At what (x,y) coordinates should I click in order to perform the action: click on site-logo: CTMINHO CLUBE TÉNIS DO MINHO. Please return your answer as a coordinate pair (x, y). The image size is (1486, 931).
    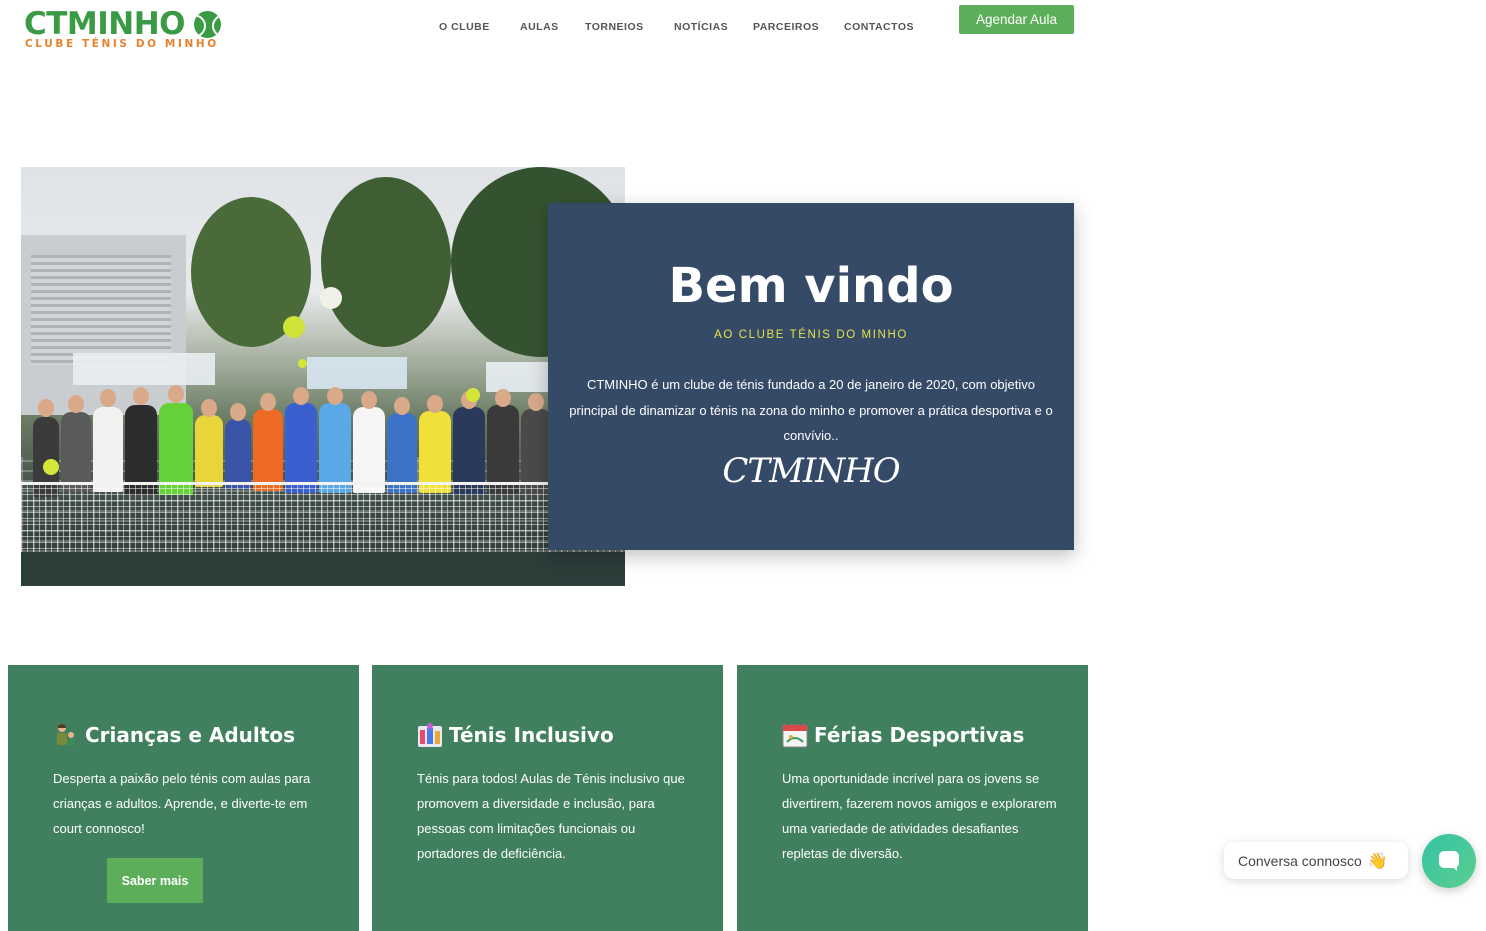
    Looking at the image, I should click on (126, 30).